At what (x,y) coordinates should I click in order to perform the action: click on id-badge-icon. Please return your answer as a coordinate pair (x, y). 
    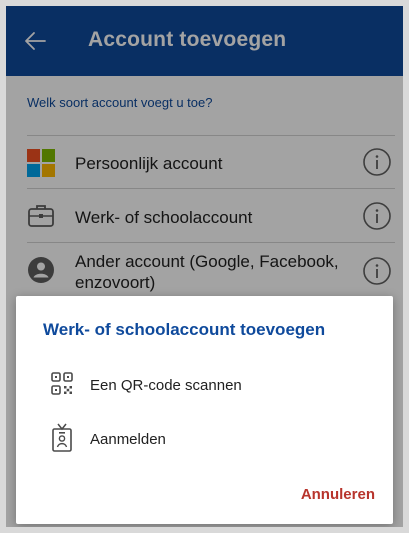
    Looking at the image, I should click on (62, 437).